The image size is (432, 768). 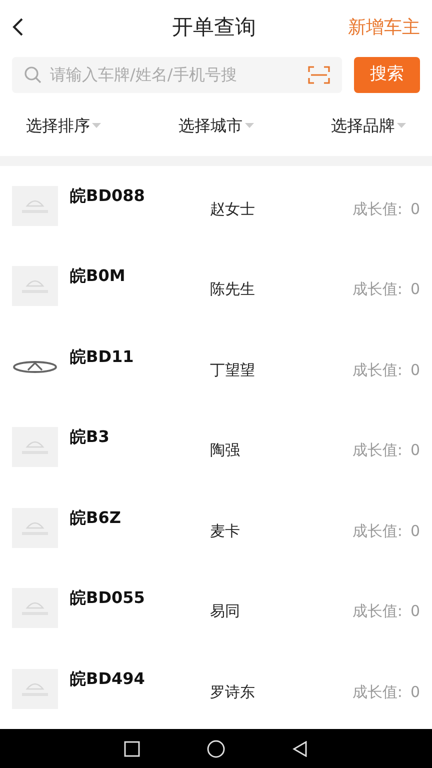 What do you see at coordinates (35, 367) in the screenshot?
I see `car-emblem-icon` at bounding box center [35, 367].